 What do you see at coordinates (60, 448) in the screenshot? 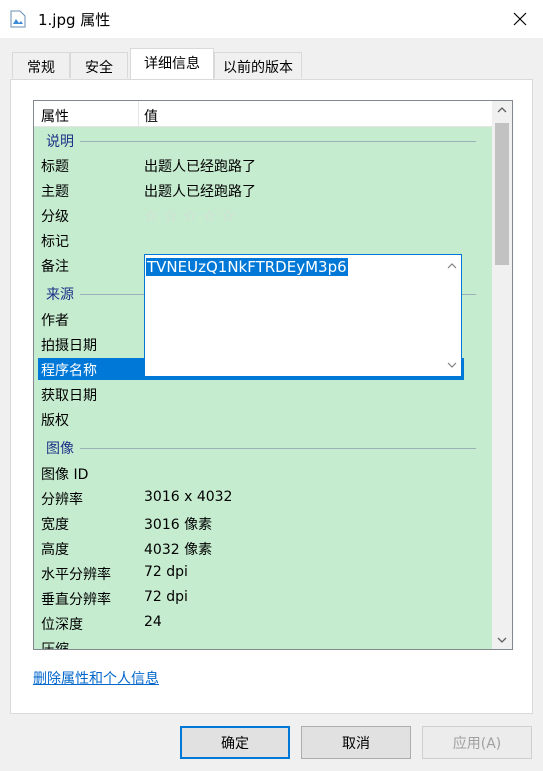
I see `group-image: 图像` at bounding box center [60, 448].